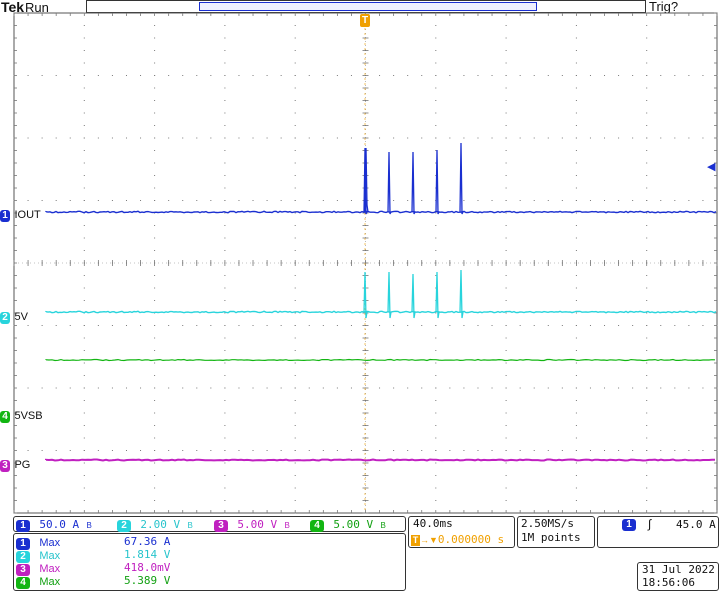 The image size is (719, 592). What do you see at coordinates (287, 525) in the screenshot?
I see `ch3-bw-limit-icon: B` at bounding box center [287, 525].